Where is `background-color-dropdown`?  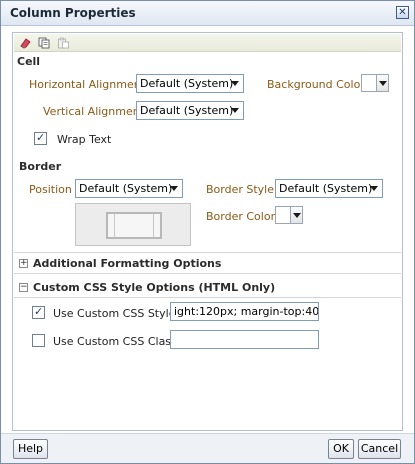 background-color-dropdown is located at coordinates (383, 83).